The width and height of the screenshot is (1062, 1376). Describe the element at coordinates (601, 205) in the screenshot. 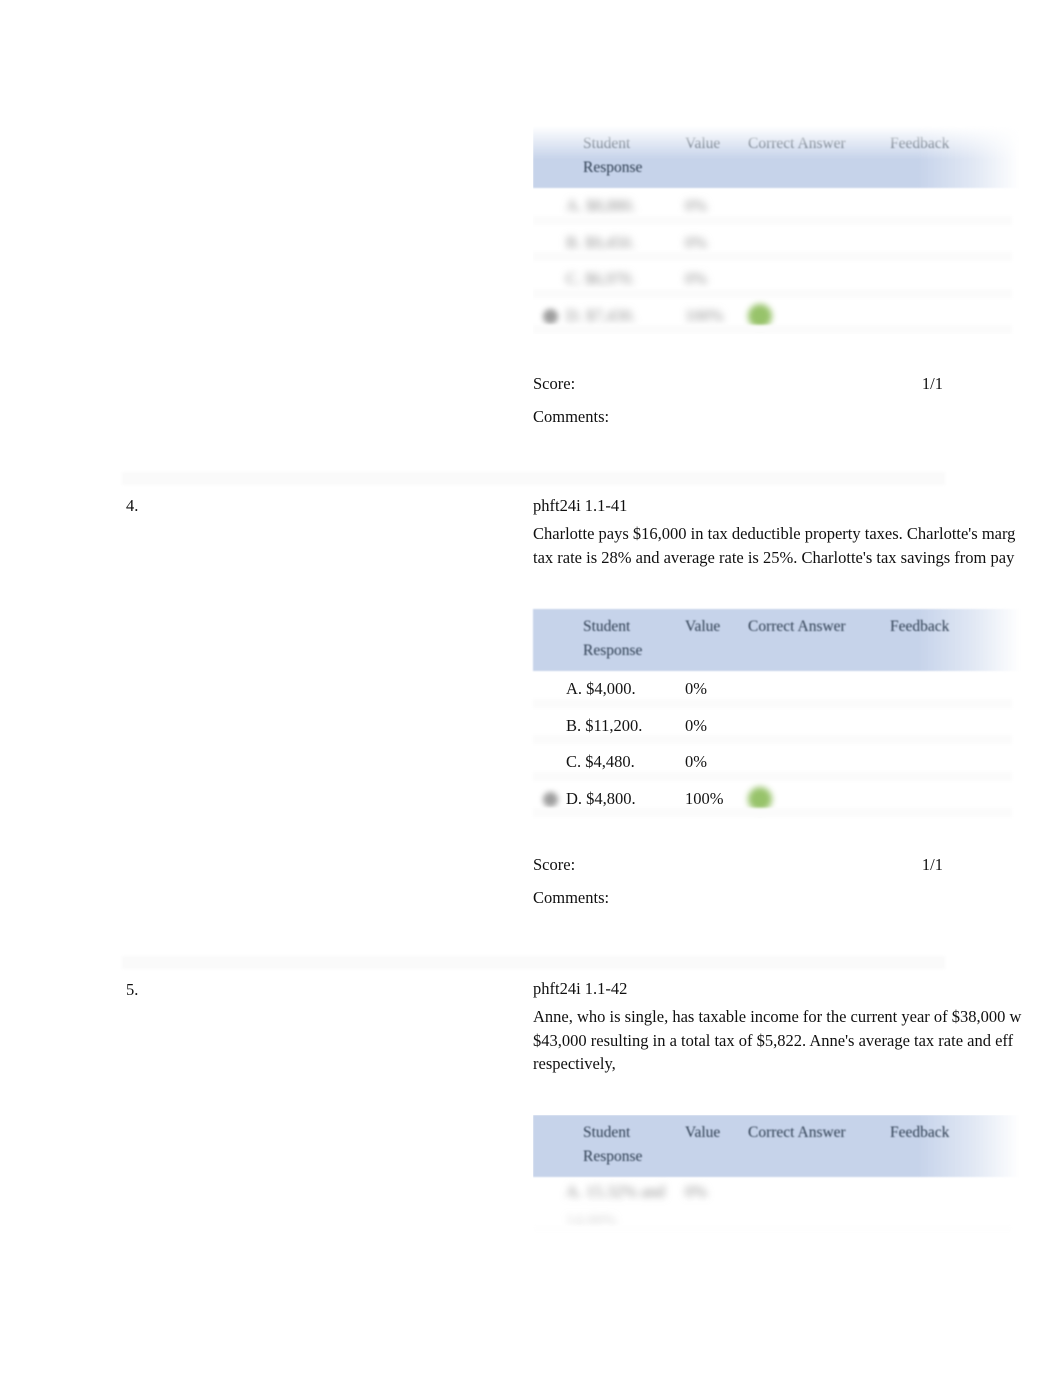

I see `option-label: A. $8,880.` at that location.